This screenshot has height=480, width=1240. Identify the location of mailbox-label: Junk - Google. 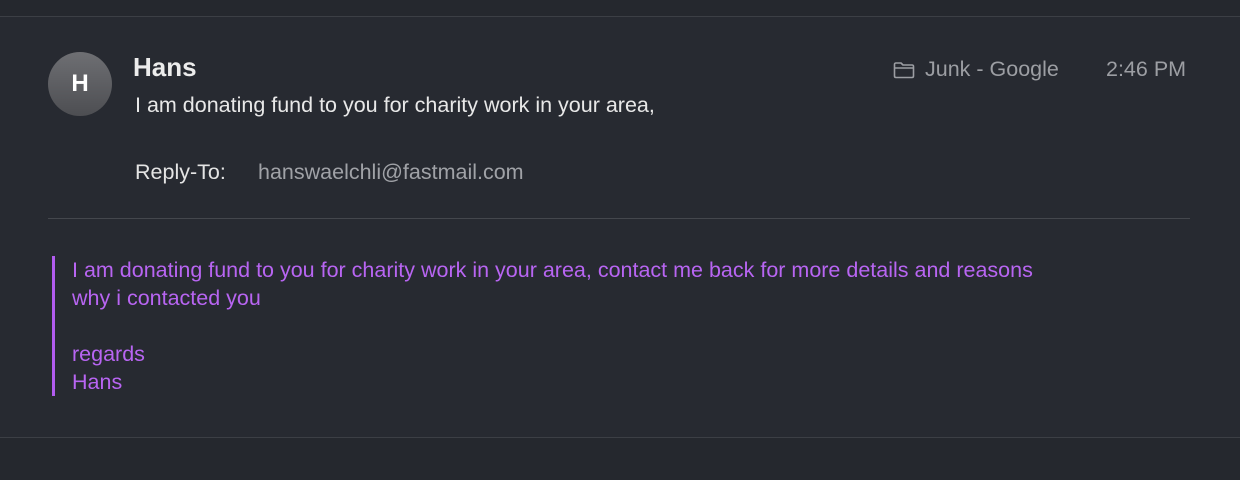
(992, 69).